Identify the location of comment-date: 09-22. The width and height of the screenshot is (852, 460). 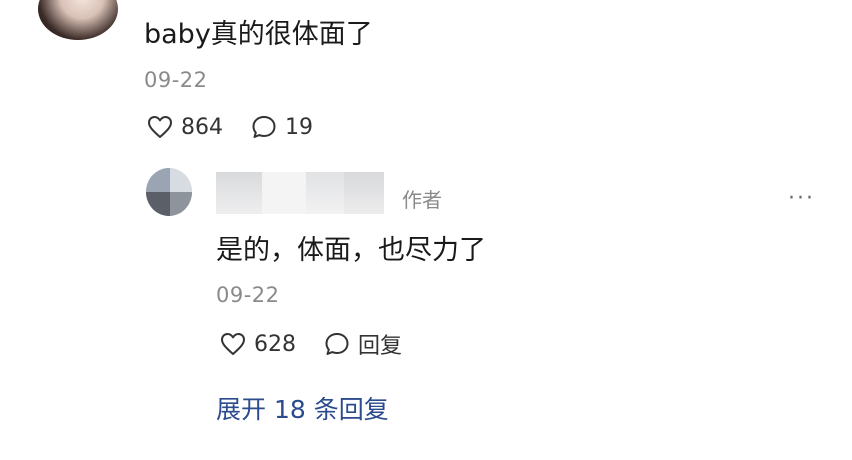
(176, 80).